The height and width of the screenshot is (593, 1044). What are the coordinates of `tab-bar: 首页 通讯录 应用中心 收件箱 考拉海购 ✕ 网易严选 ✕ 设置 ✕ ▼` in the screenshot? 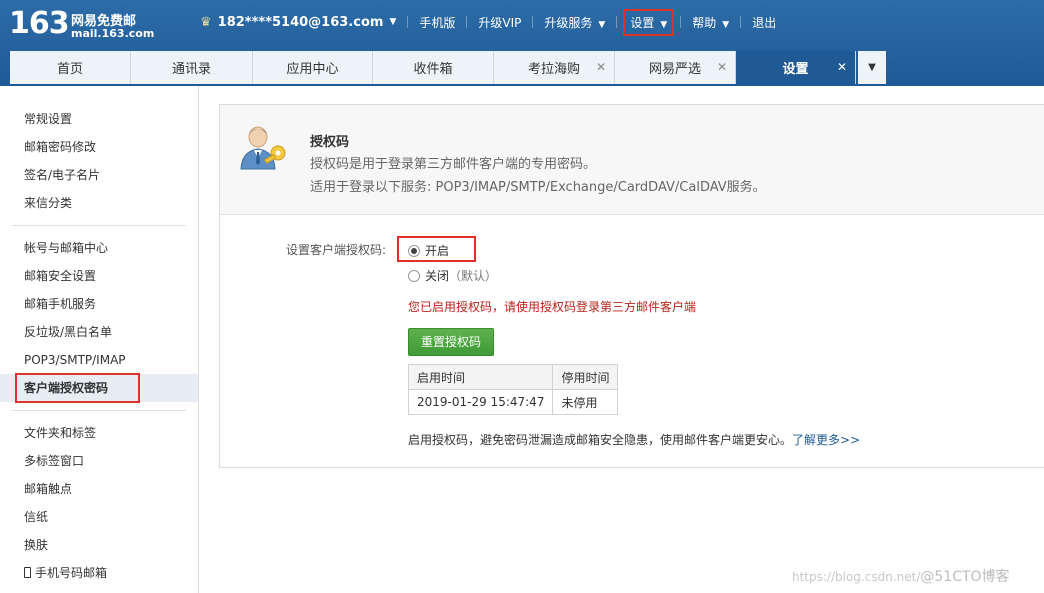 It's located at (448, 67).